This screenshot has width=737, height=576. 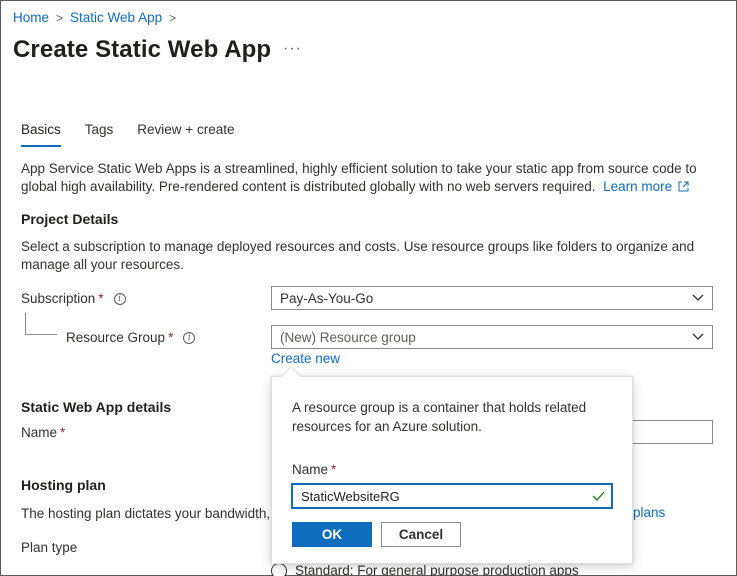 I want to click on breadcrumb-home-link: Home, so click(x=31, y=17).